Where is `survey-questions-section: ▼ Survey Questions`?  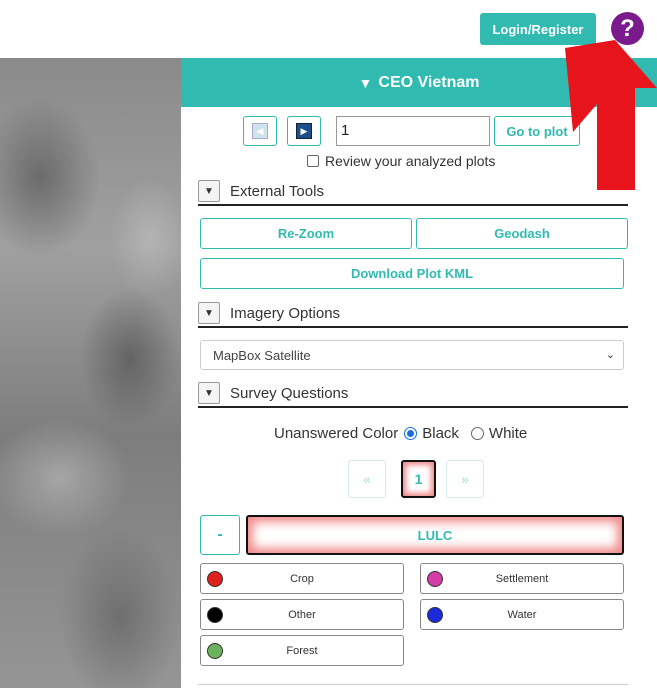 survey-questions-section: ▼ Survey Questions is located at coordinates (413, 394).